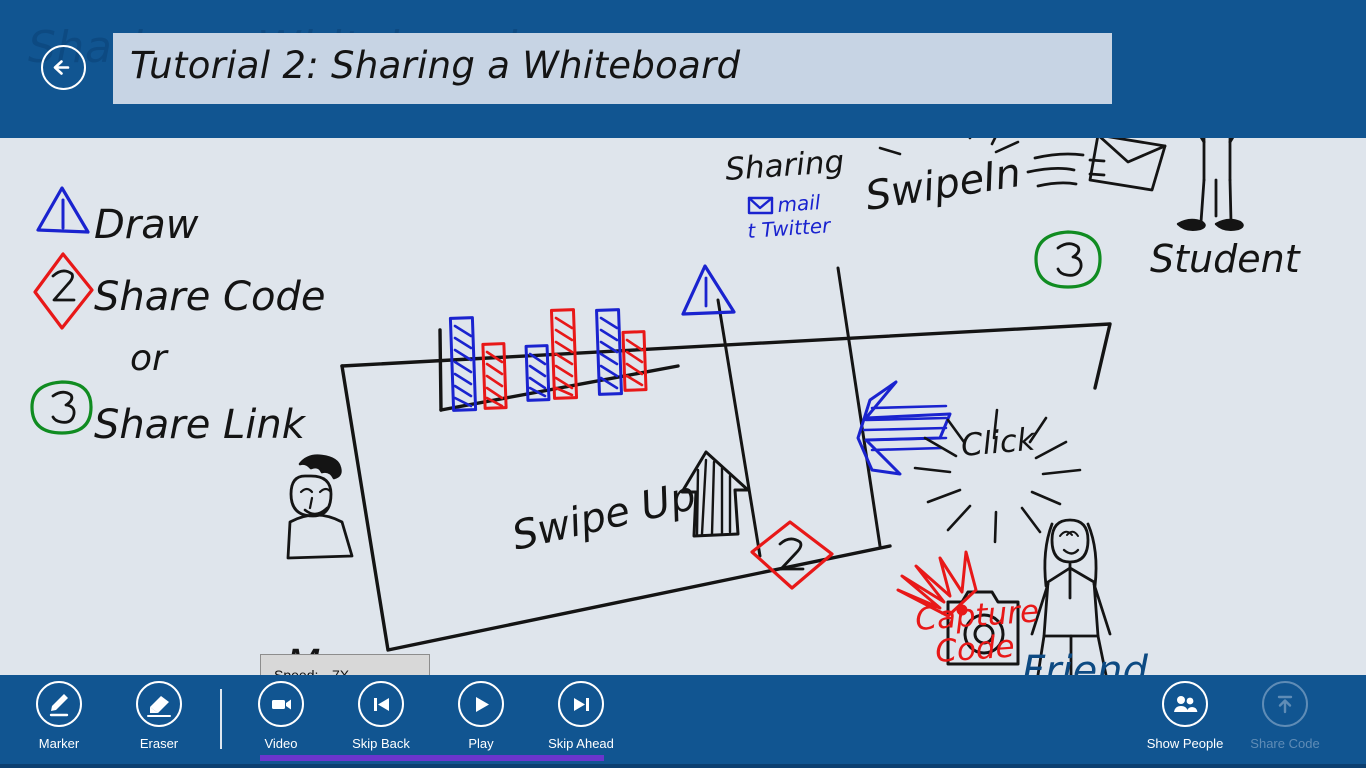  What do you see at coordinates (1085, 661) in the screenshot?
I see `friend-label: Friend` at bounding box center [1085, 661].